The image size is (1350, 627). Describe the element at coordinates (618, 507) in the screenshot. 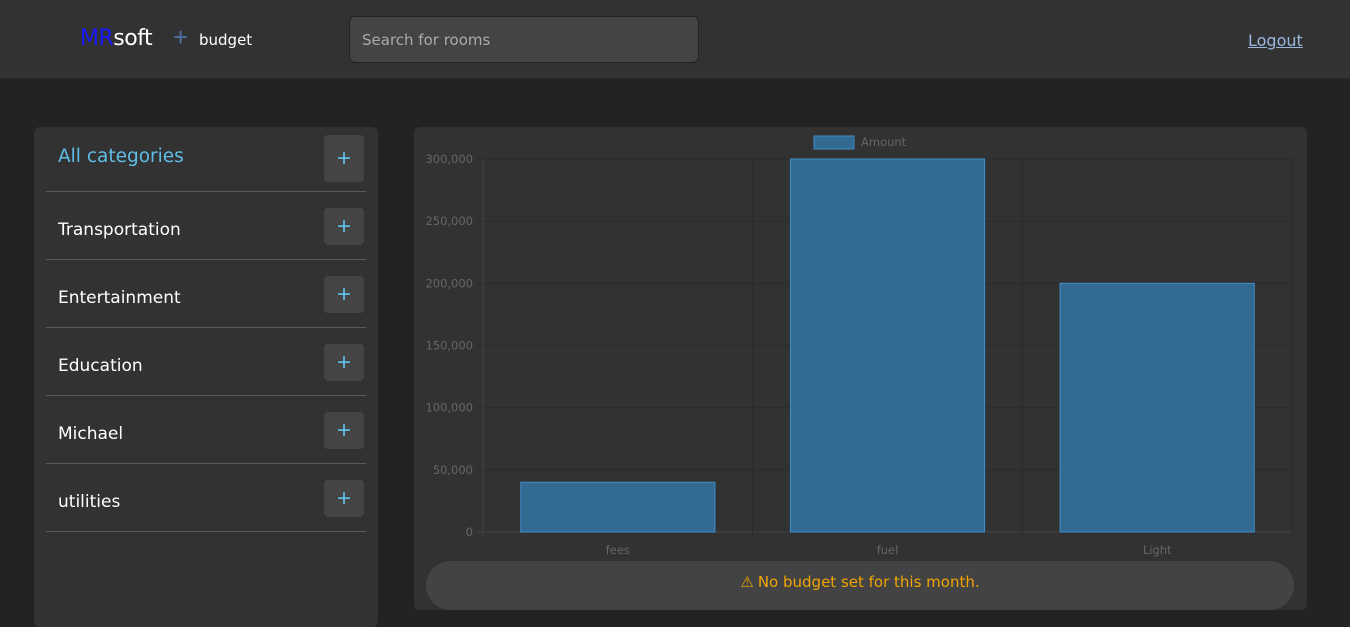

I see `bar-fees` at that location.